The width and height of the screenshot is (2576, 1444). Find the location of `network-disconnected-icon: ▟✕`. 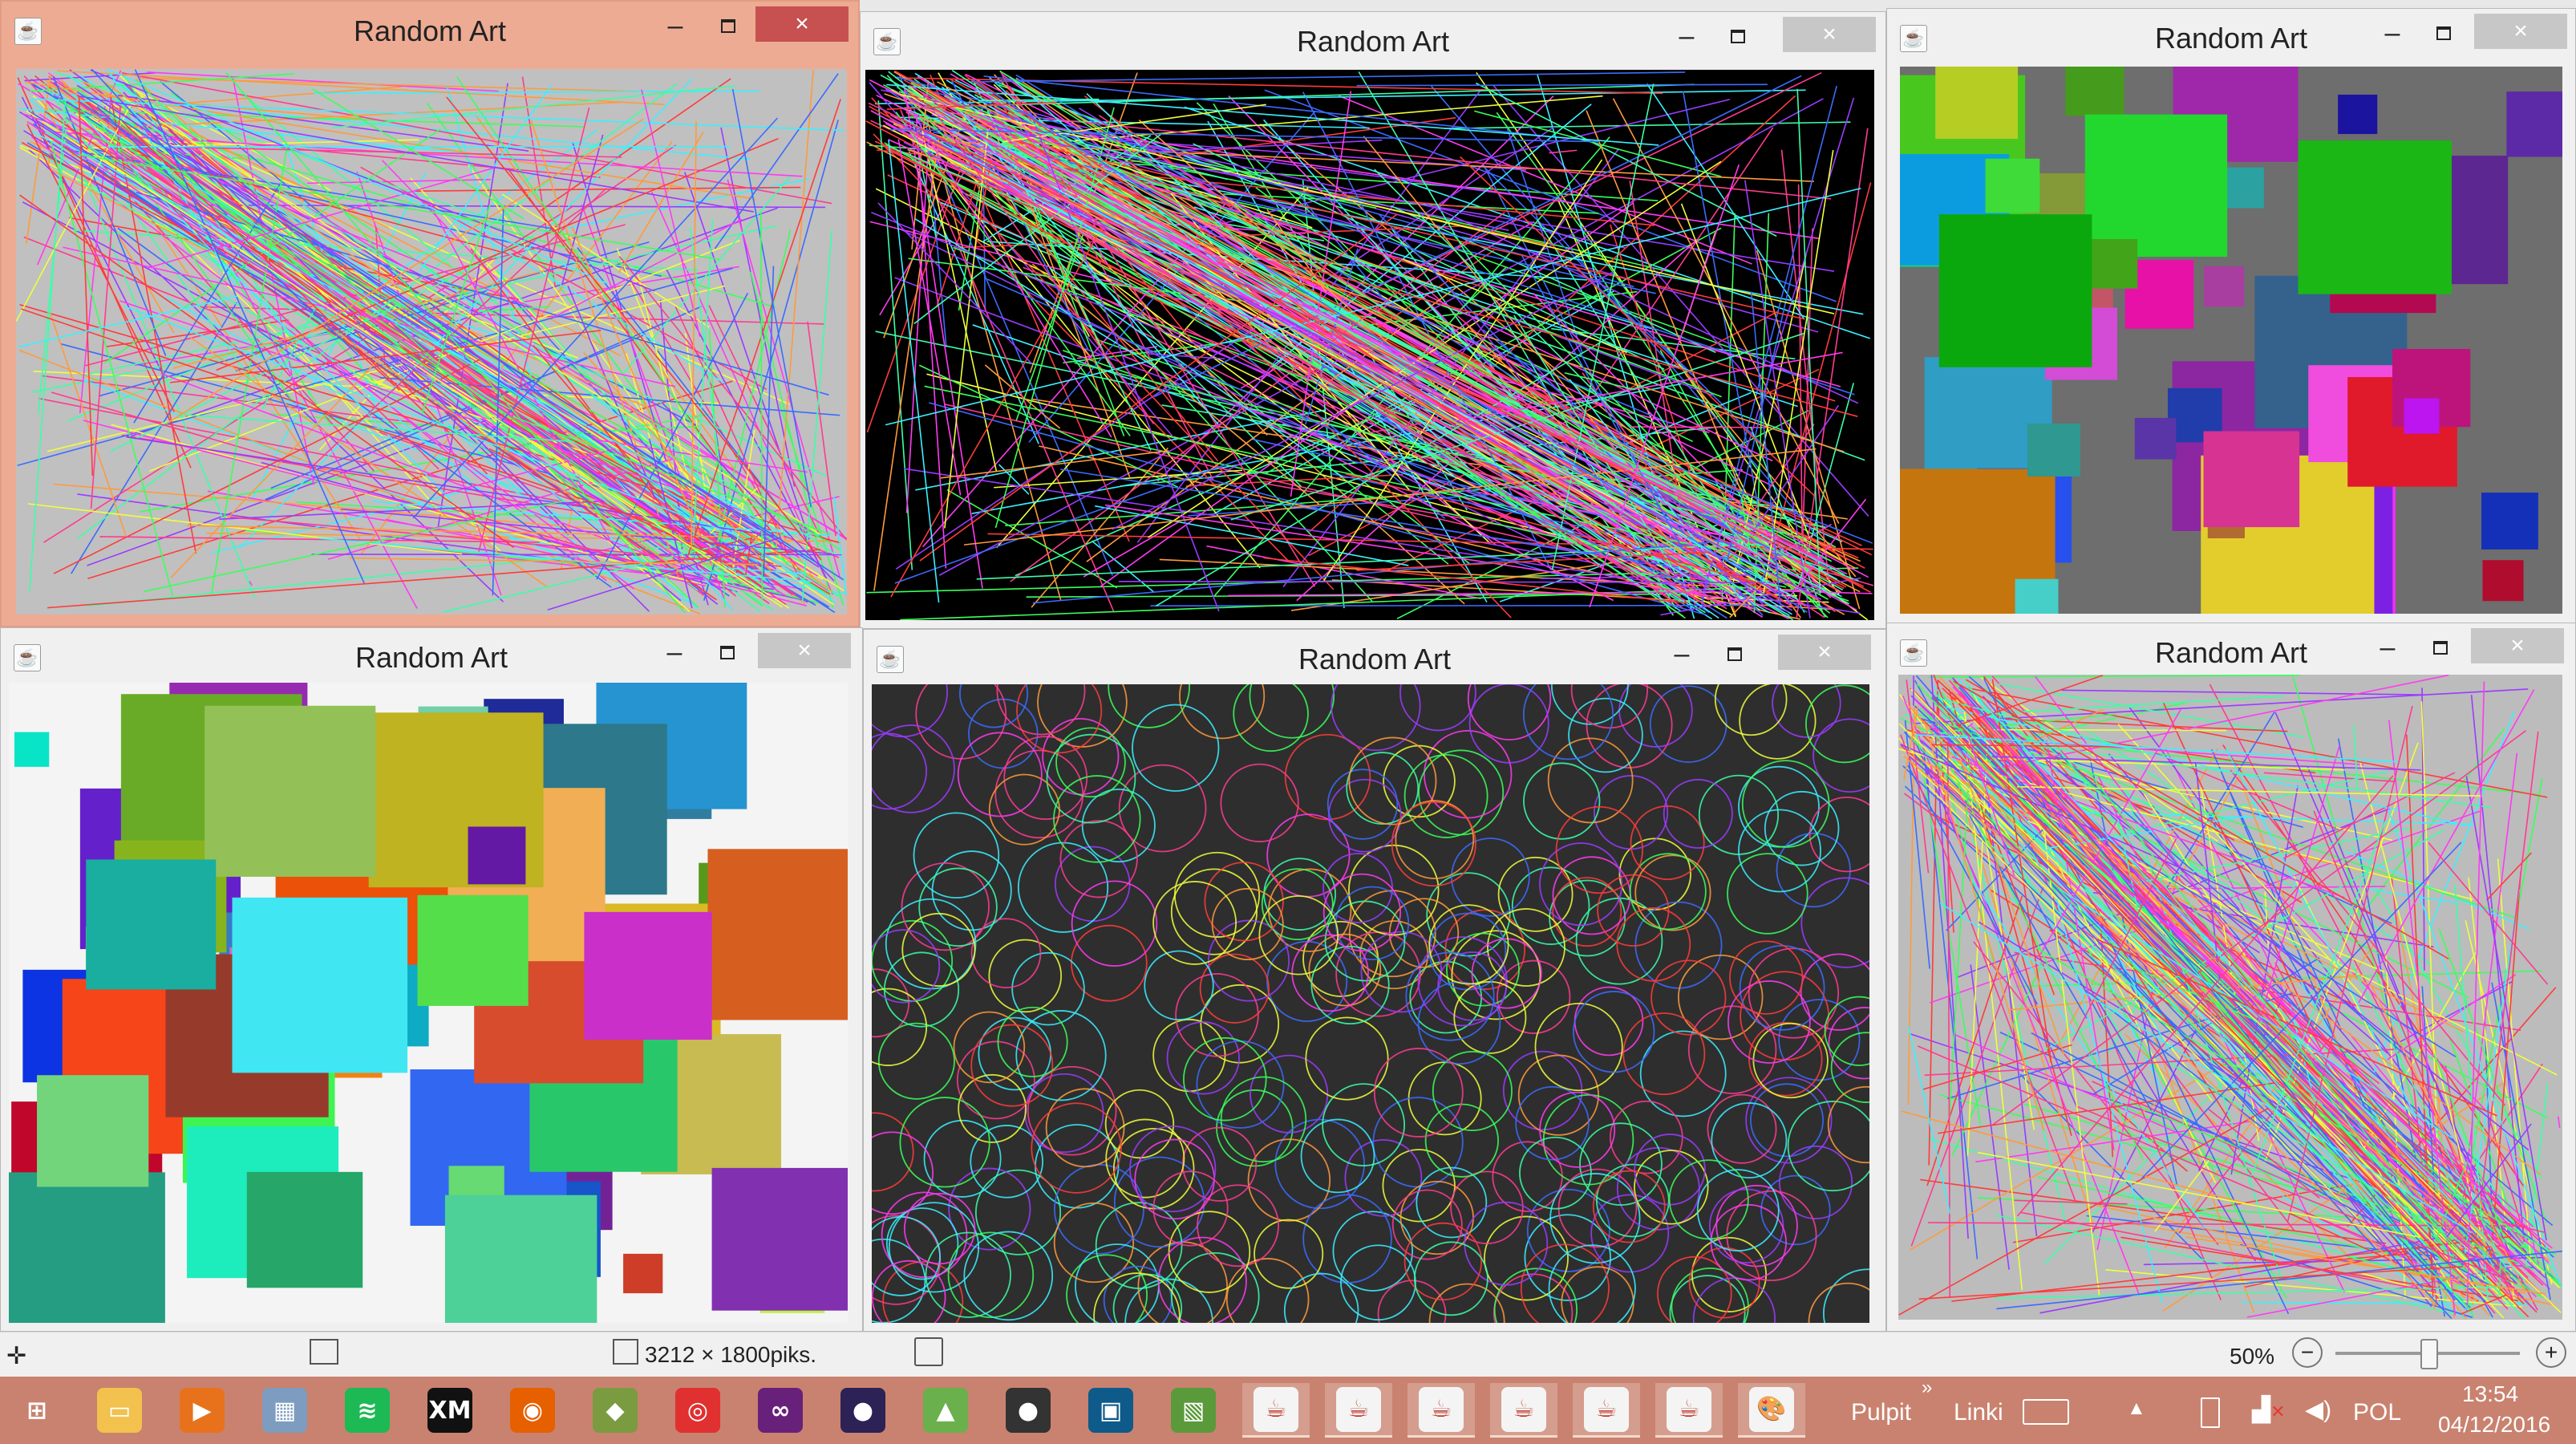

network-disconnected-icon: ▟✕ is located at coordinates (2269, 1410).